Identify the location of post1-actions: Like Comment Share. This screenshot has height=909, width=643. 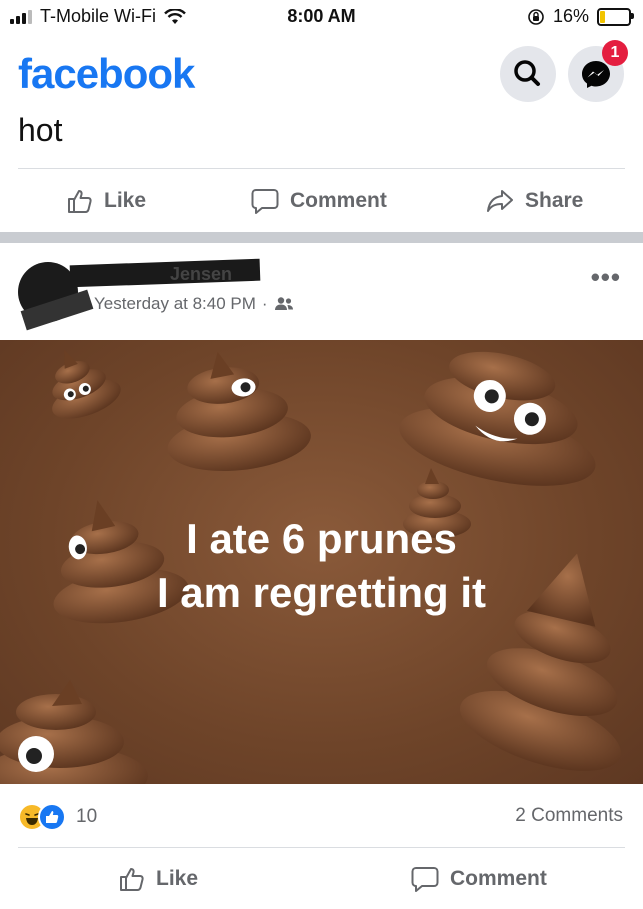
(321, 201).